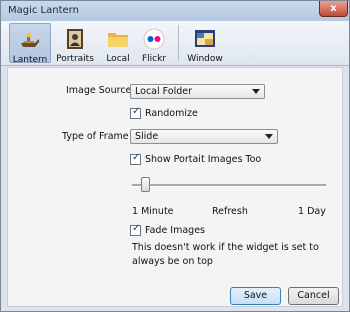 The width and height of the screenshot is (350, 312). I want to click on toolbar-separator, so click(178, 43).